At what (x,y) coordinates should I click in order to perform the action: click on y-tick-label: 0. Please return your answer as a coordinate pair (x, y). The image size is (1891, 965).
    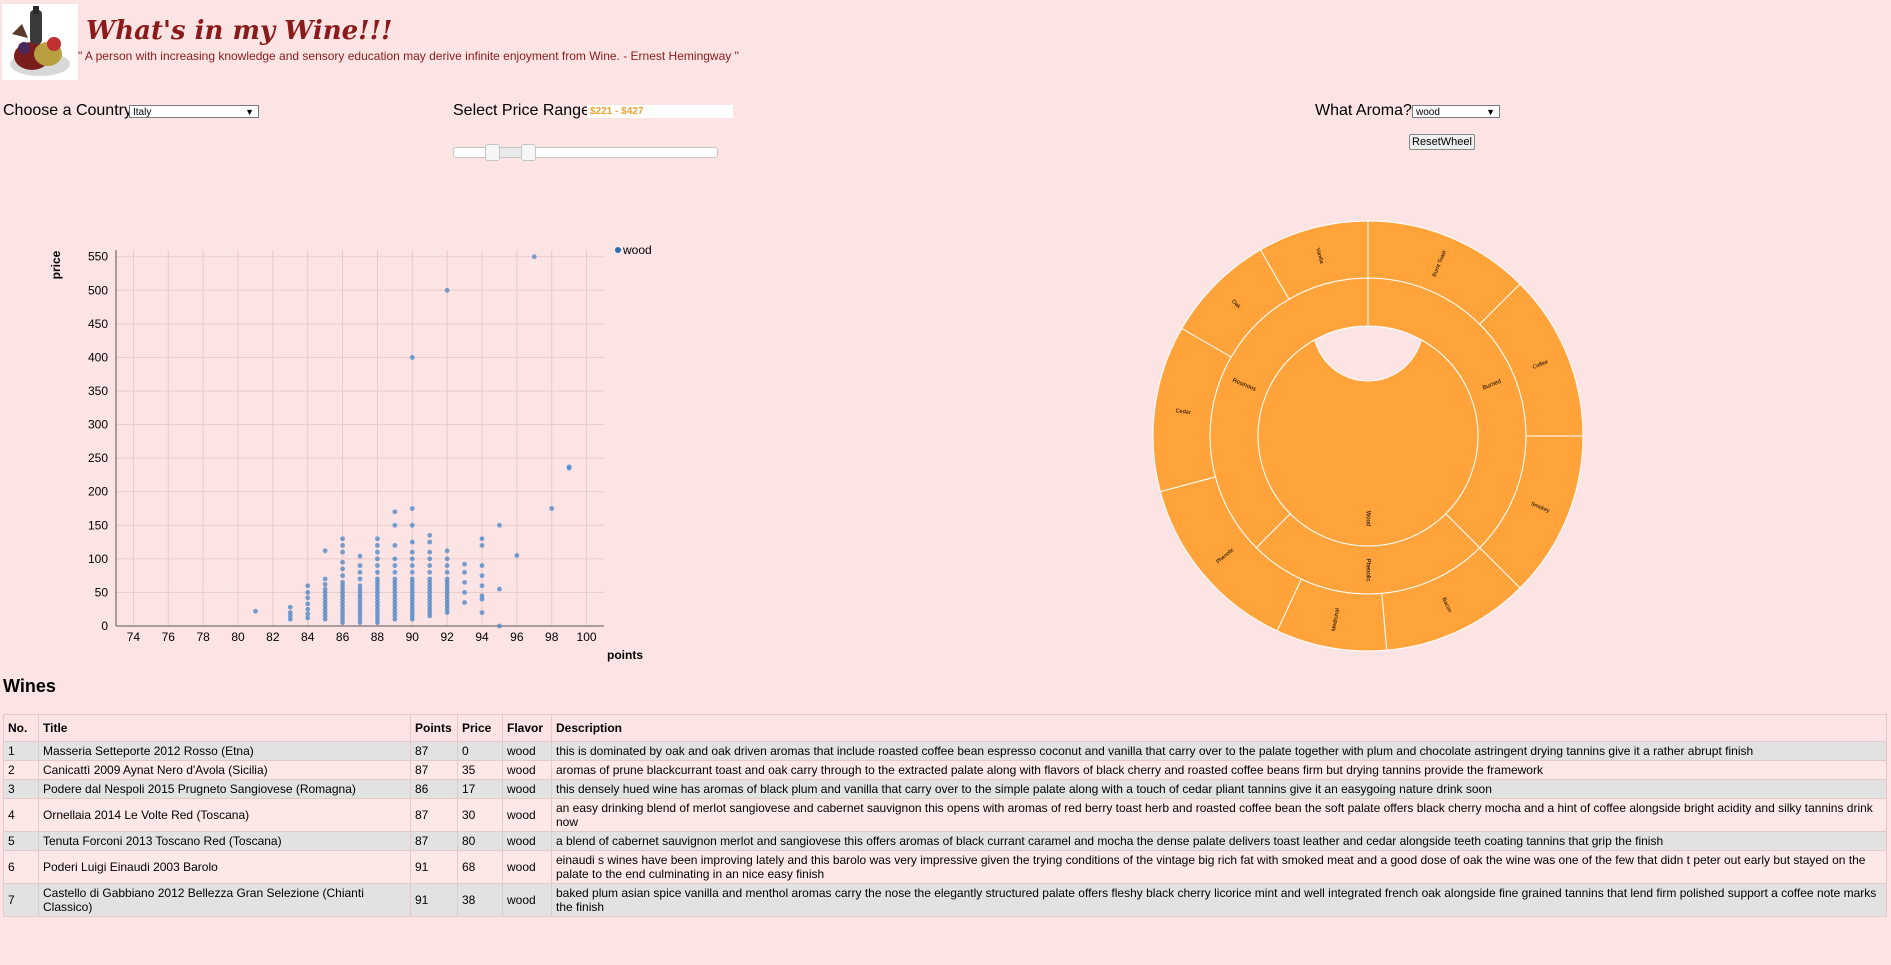
    Looking at the image, I should click on (104, 626).